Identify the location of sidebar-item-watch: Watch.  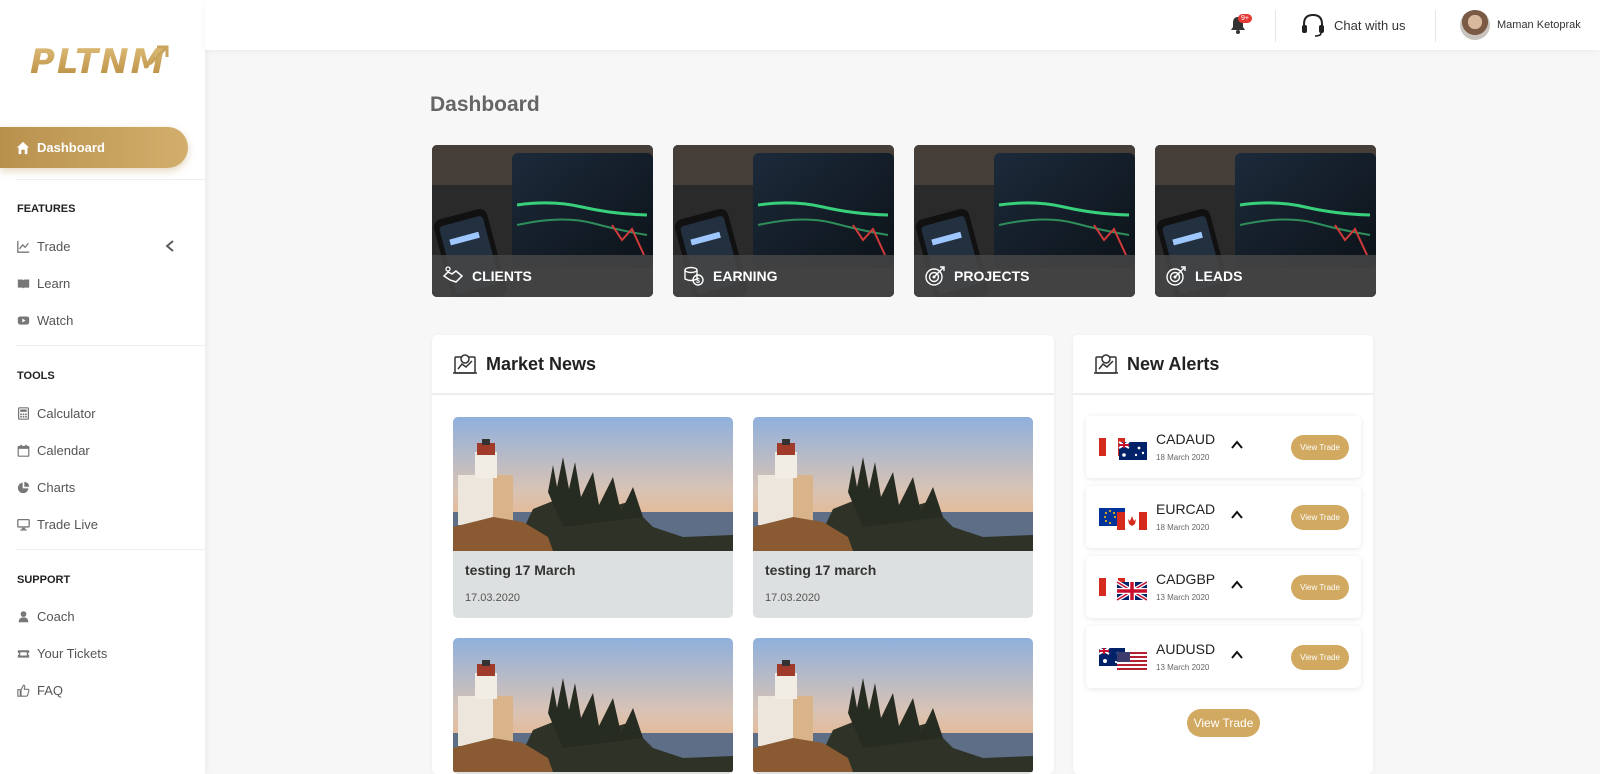
(102, 320).